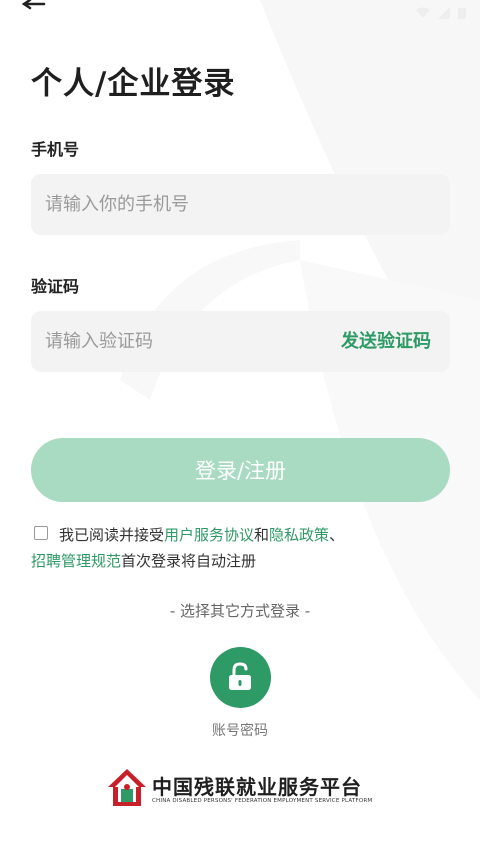 Image resolution: width=480 pixels, height=853 pixels. I want to click on status-icons, so click(441, 13).